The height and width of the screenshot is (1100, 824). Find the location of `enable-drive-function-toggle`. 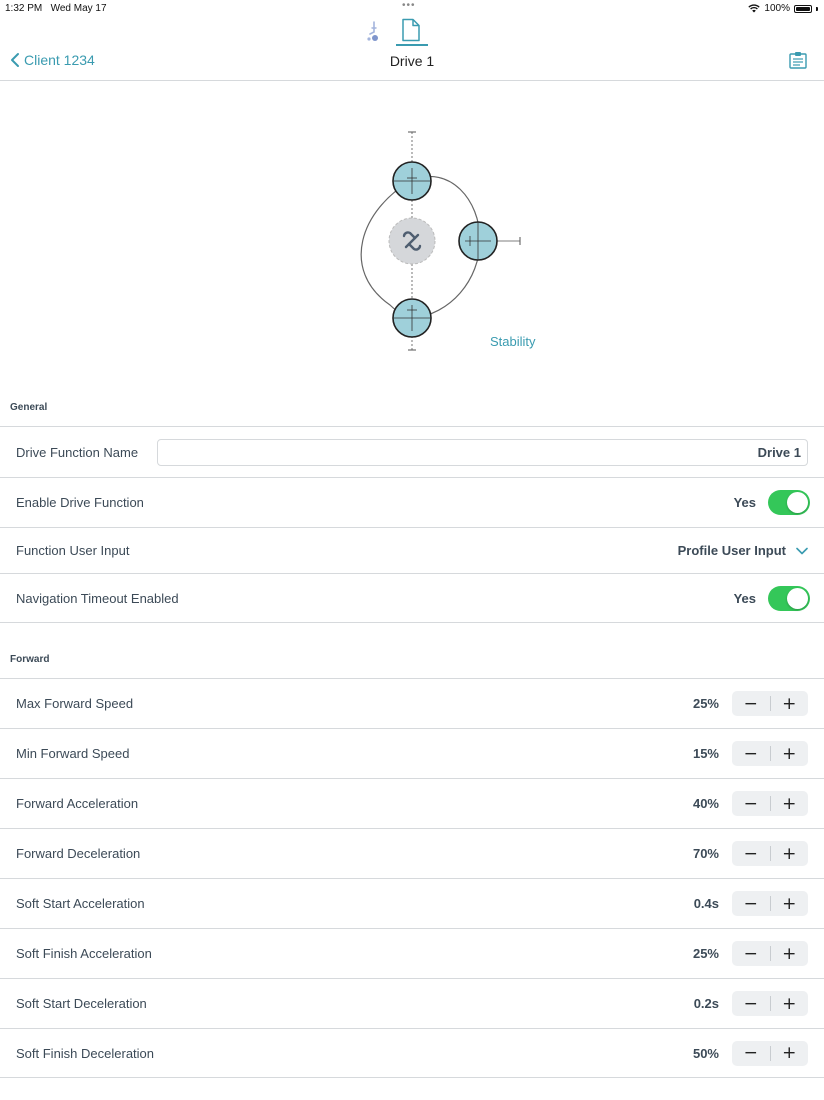

enable-drive-function-toggle is located at coordinates (789, 502).